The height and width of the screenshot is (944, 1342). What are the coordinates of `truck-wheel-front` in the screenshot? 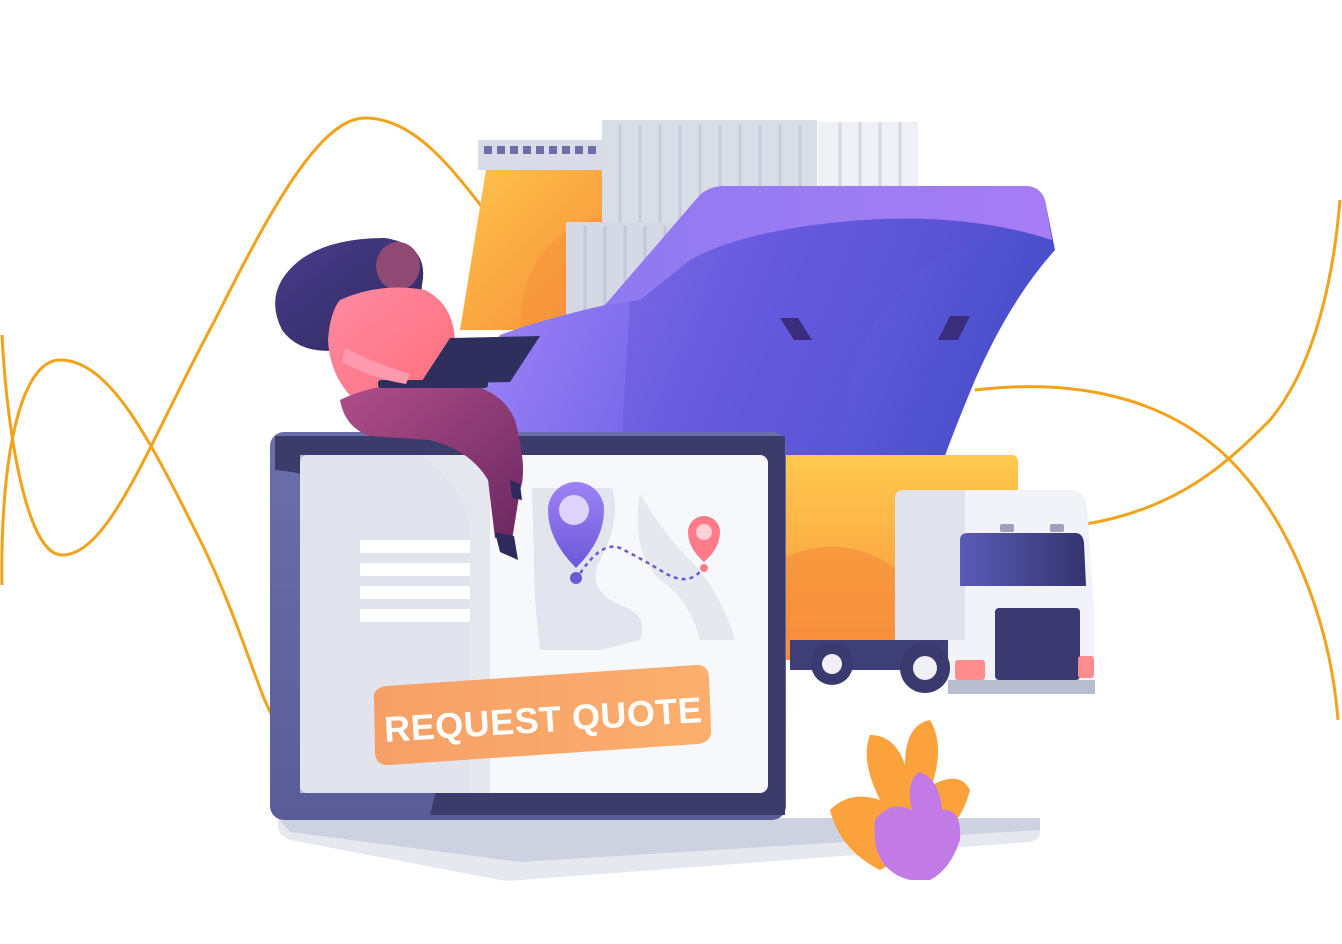 It's located at (925, 668).